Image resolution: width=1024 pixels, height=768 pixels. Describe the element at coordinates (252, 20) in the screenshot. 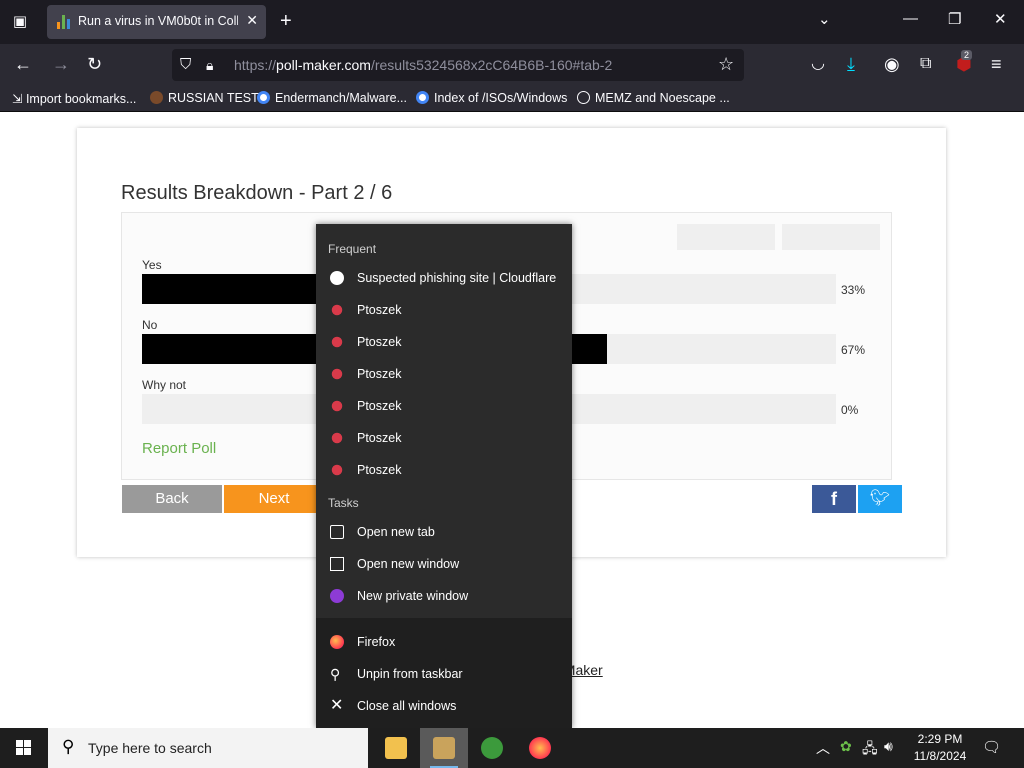

I see `tab-close-icon: ✕` at that location.